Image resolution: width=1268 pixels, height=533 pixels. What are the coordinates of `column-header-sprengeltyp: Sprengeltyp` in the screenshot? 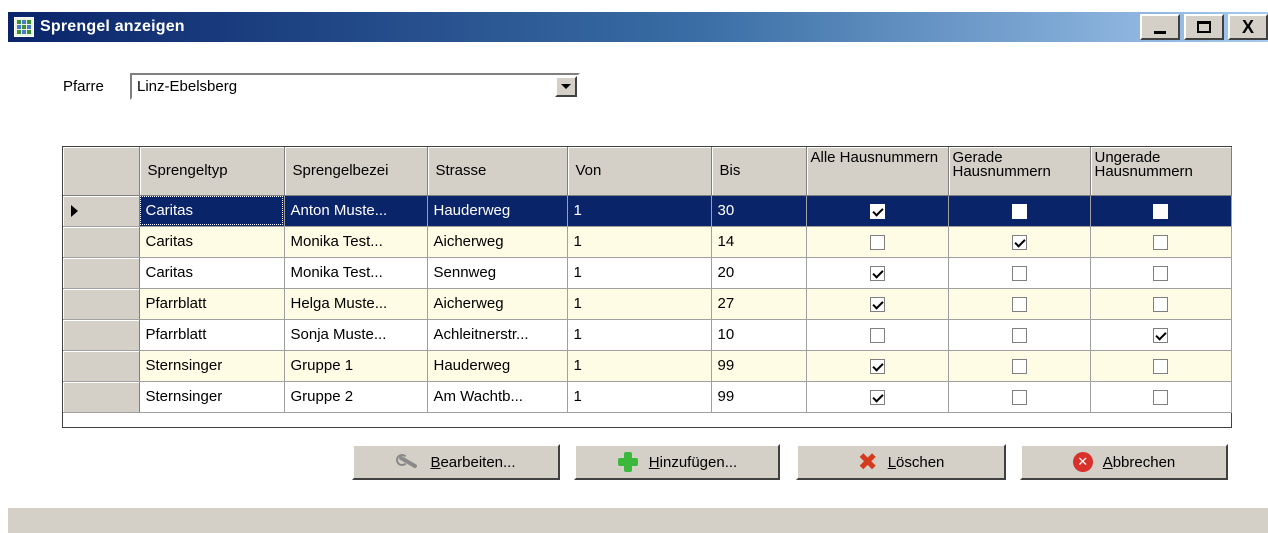 It's located at (212, 171).